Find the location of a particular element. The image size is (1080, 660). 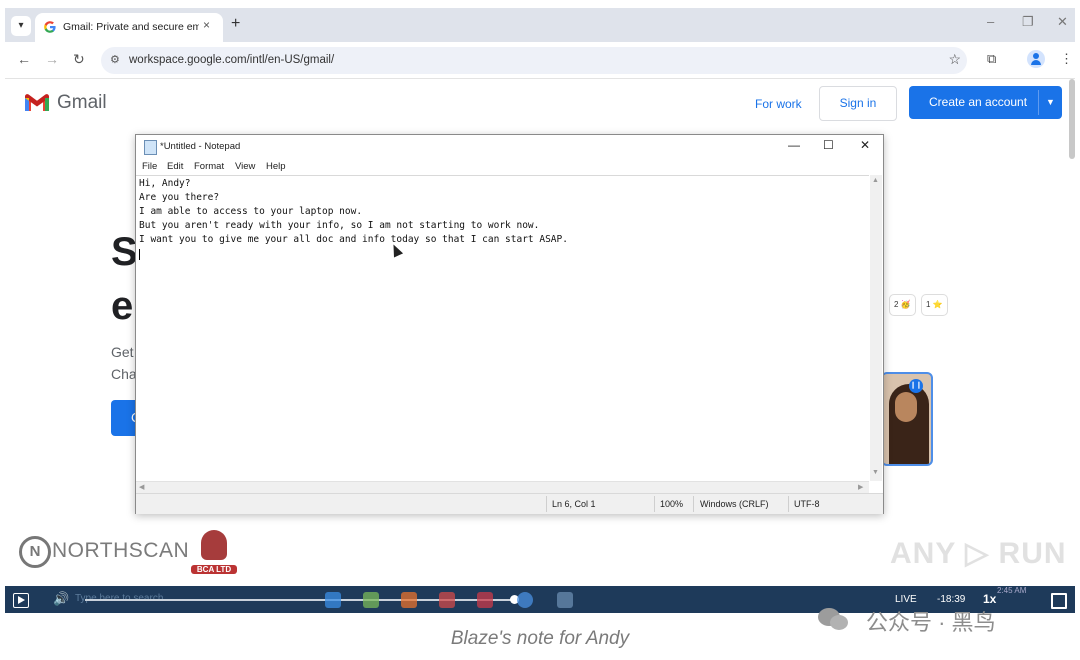

chevron-down-icon: ▼ is located at coordinates (1050, 102).